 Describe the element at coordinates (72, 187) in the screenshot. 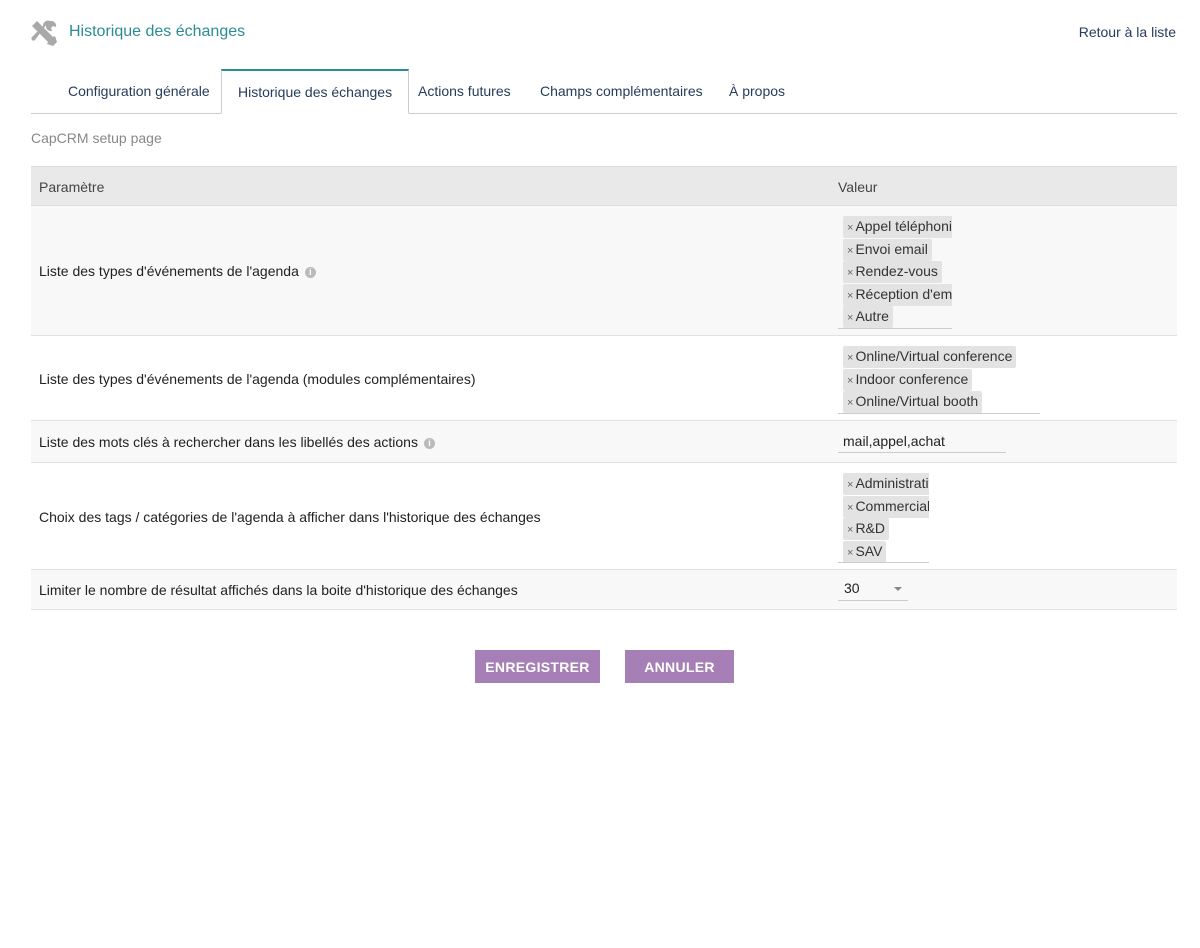

I see `column-header-param: Paramètre` at that location.